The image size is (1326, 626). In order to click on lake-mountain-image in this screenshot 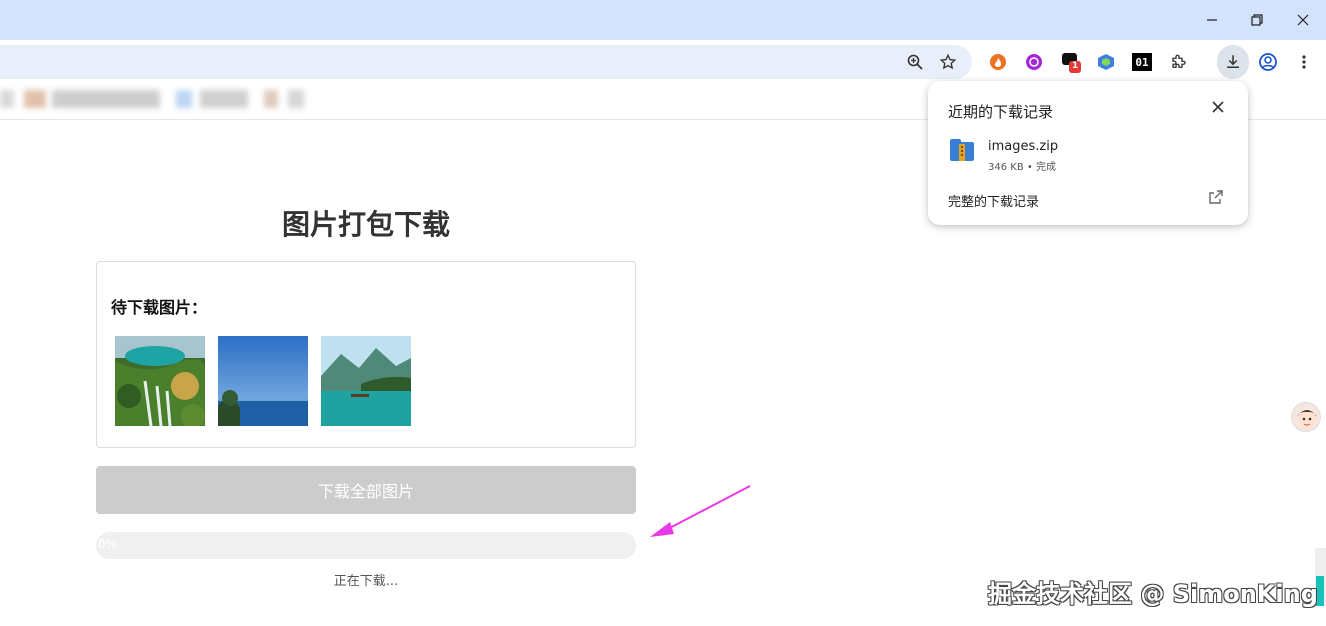, I will do `click(366, 381)`.